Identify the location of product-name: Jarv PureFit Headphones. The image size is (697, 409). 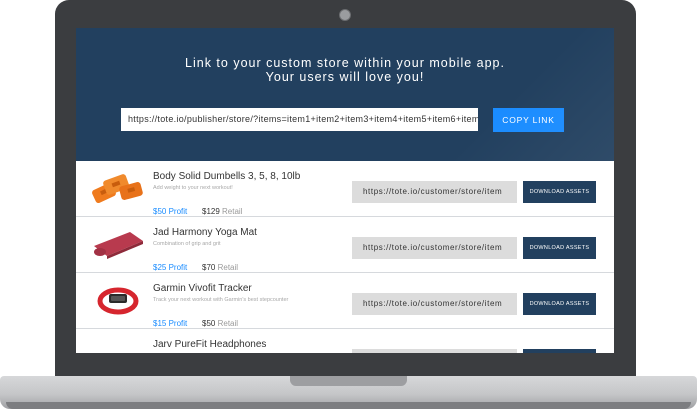
(210, 344).